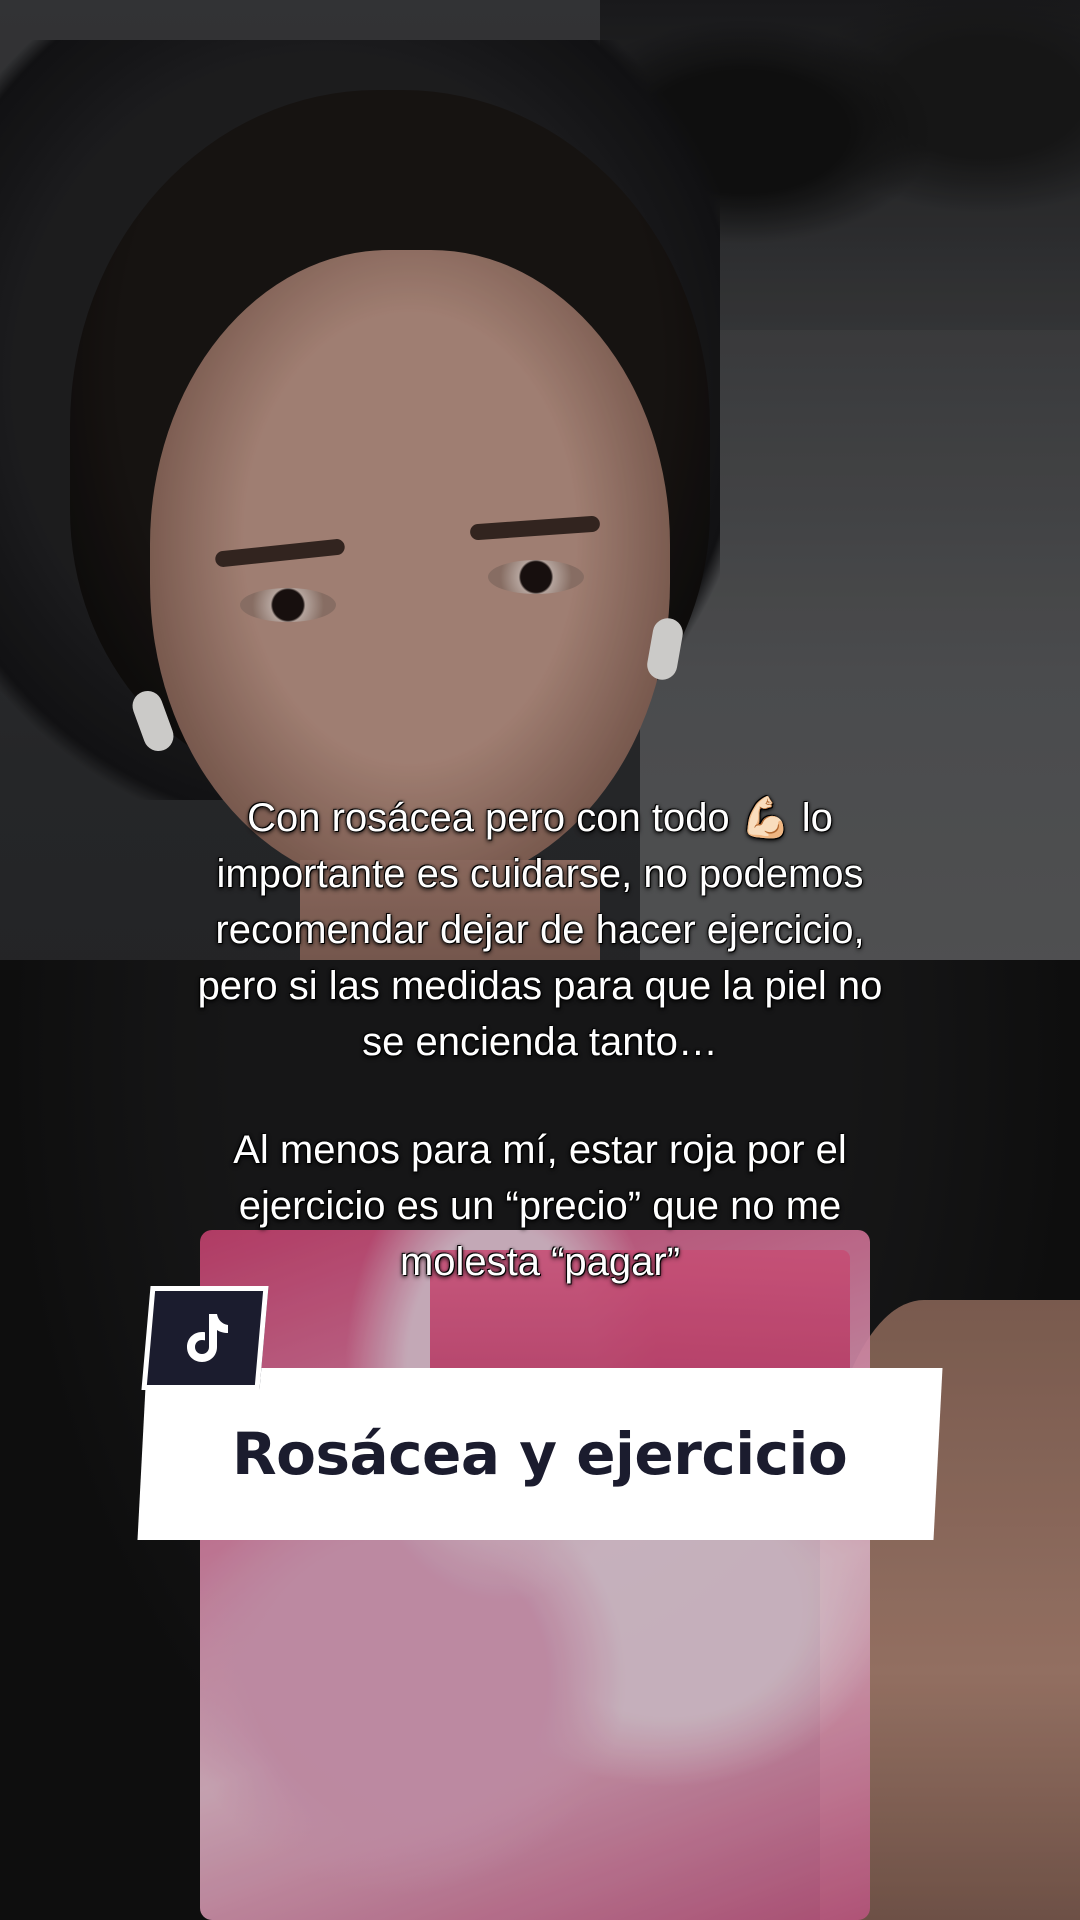 The image size is (1080, 1920). I want to click on caption-line: Con rosácea pero con todo 💪🏻 lo, so click(540, 818).